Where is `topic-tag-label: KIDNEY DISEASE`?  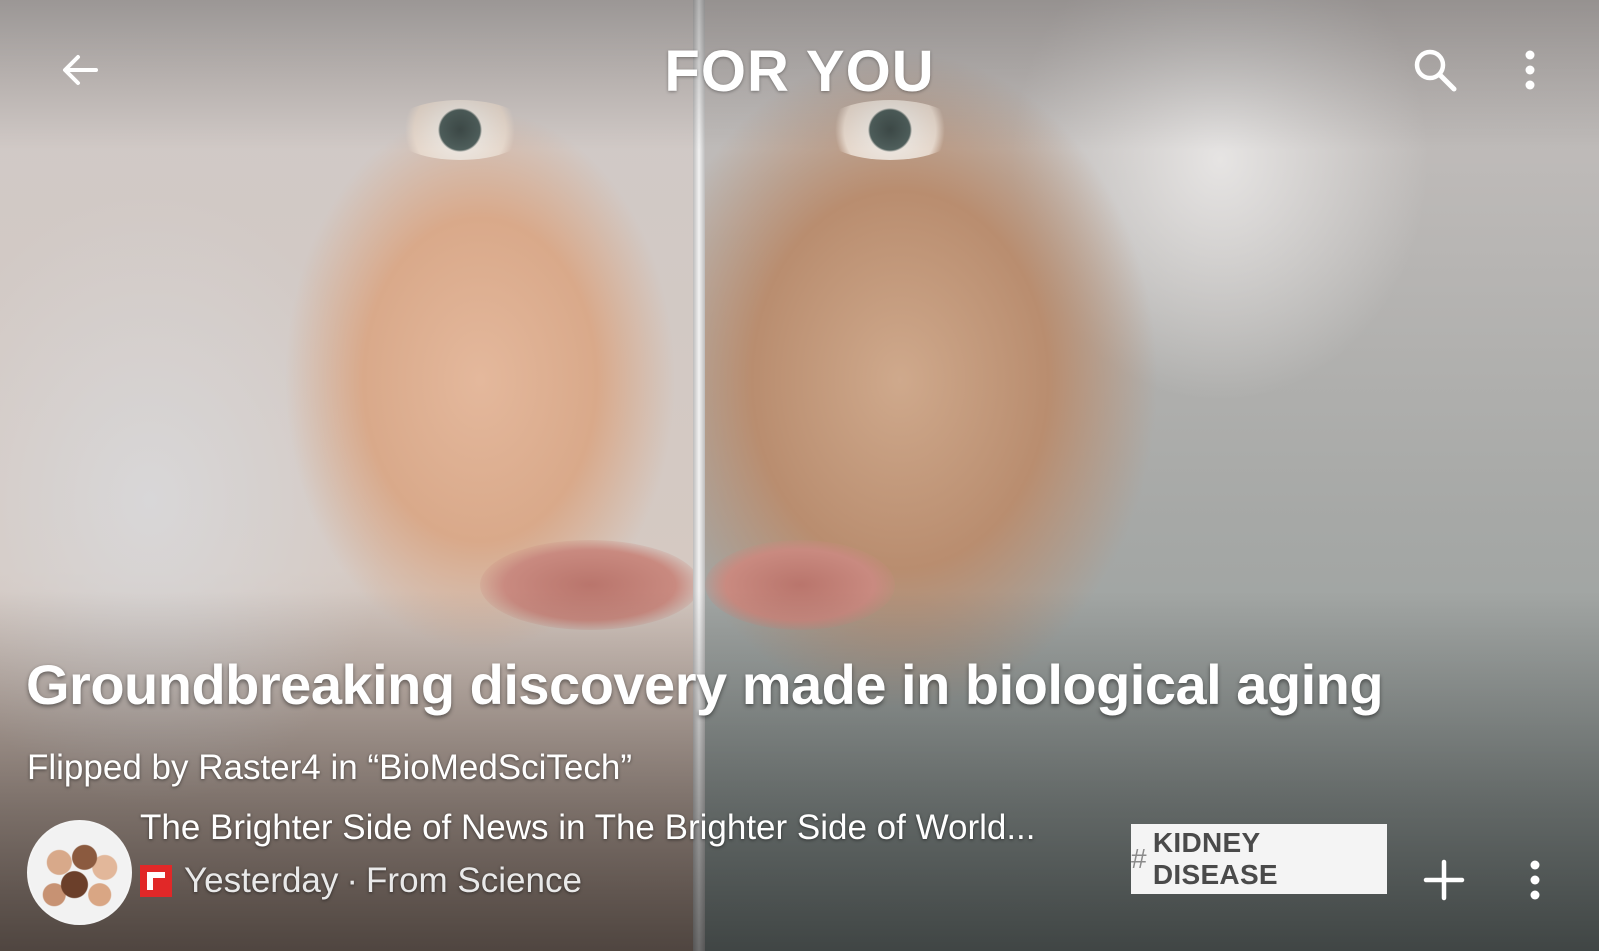 topic-tag-label: KIDNEY DISEASE is located at coordinates (1215, 858).